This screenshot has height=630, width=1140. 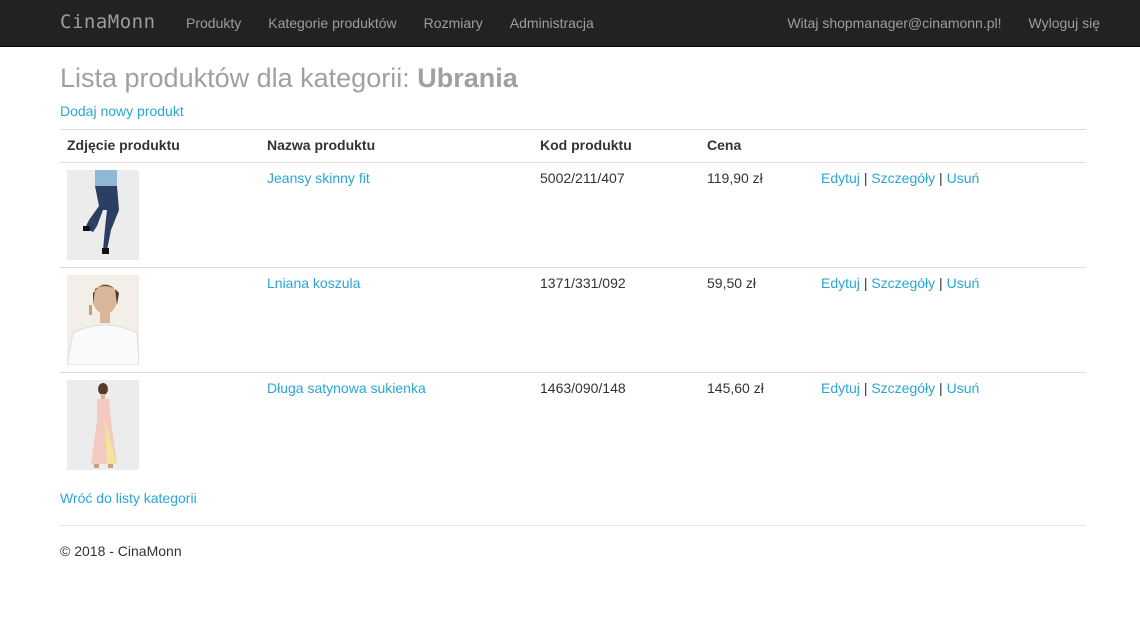 I want to click on logout-link: Wyloguj się, so click(x=1064, y=23).